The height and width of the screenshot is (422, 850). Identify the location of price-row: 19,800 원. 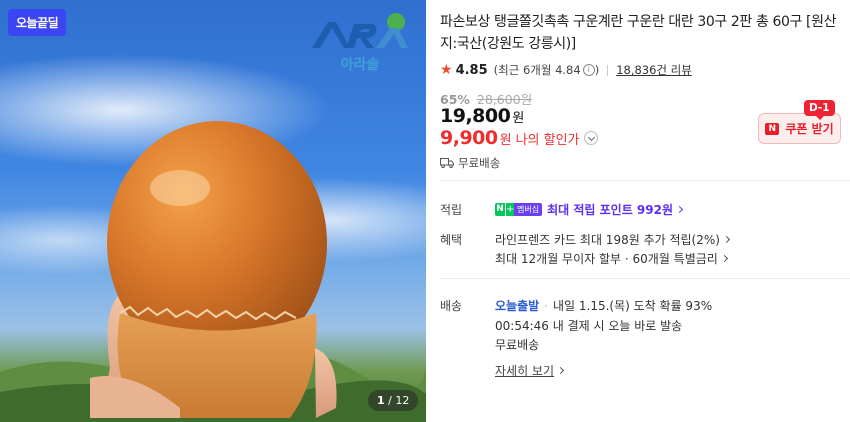
(482, 116).